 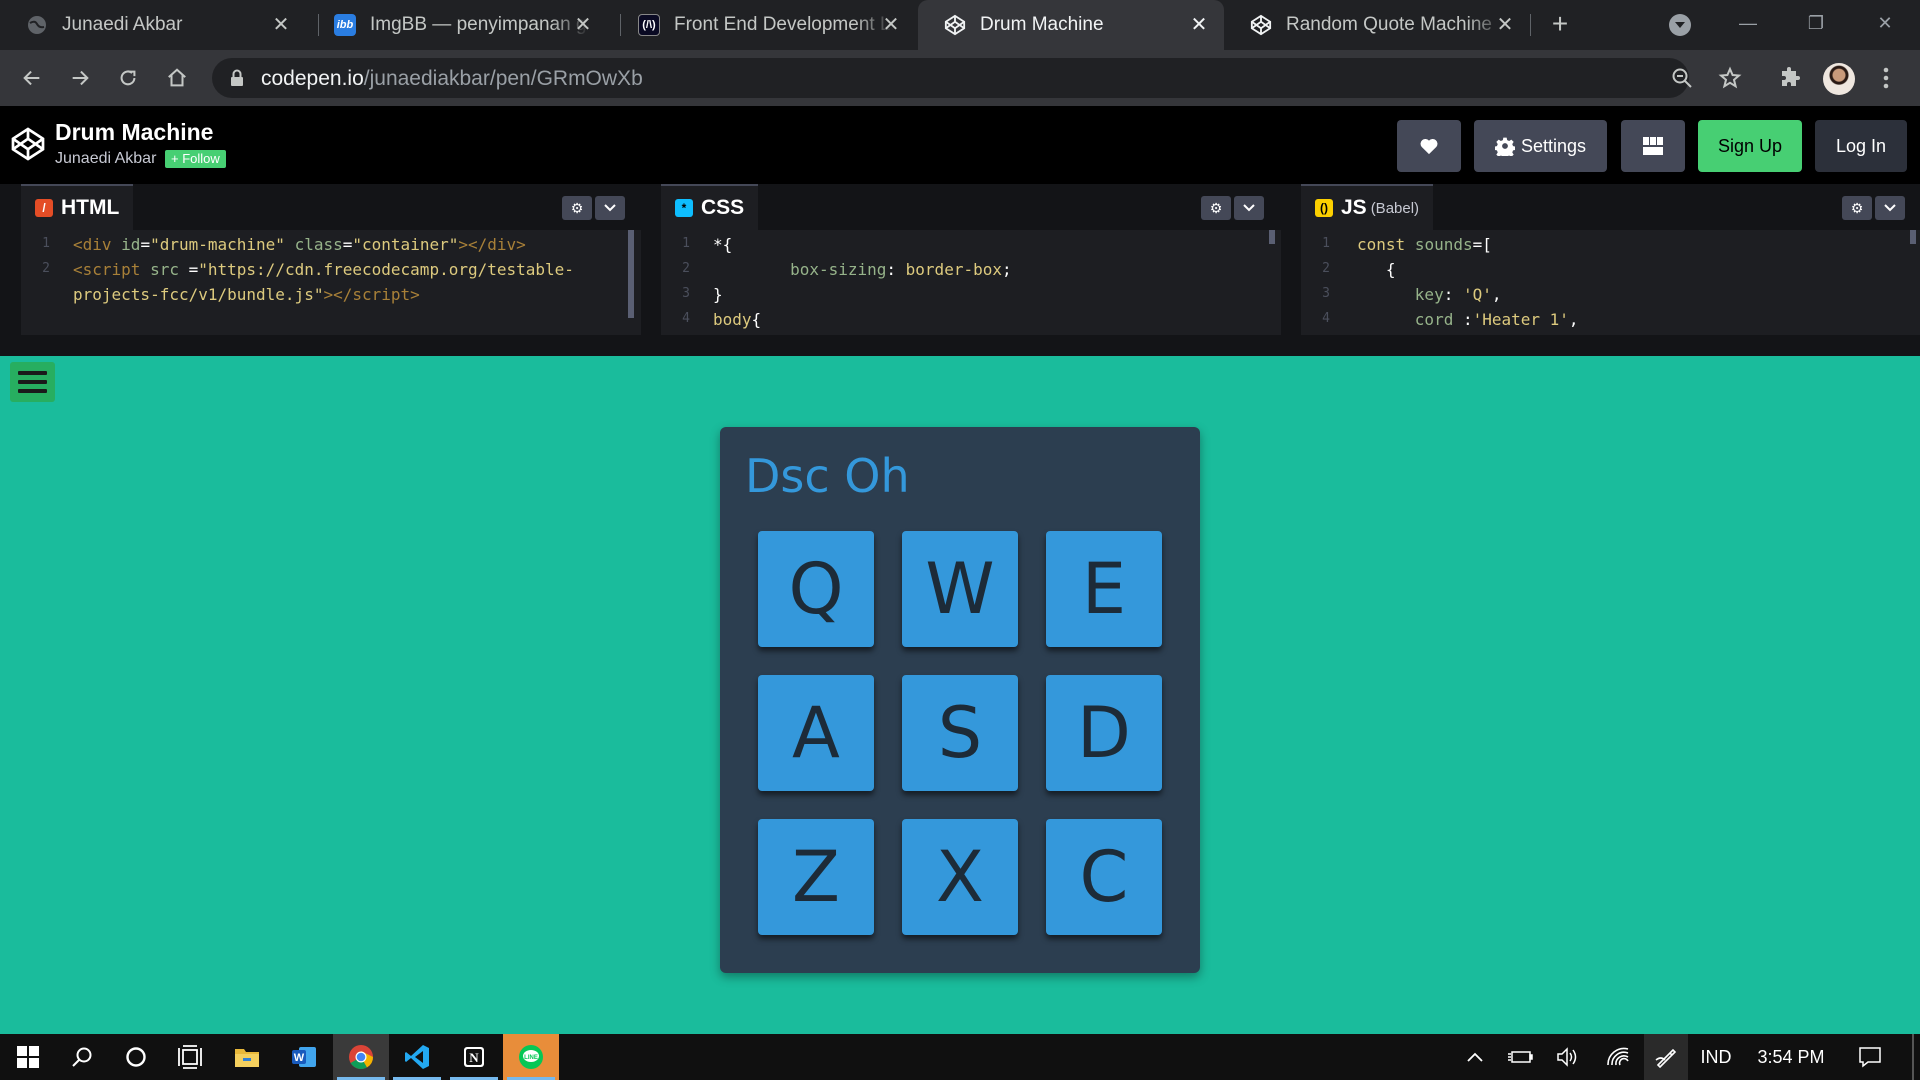 What do you see at coordinates (177, 78) in the screenshot?
I see `home-icon` at bounding box center [177, 78].